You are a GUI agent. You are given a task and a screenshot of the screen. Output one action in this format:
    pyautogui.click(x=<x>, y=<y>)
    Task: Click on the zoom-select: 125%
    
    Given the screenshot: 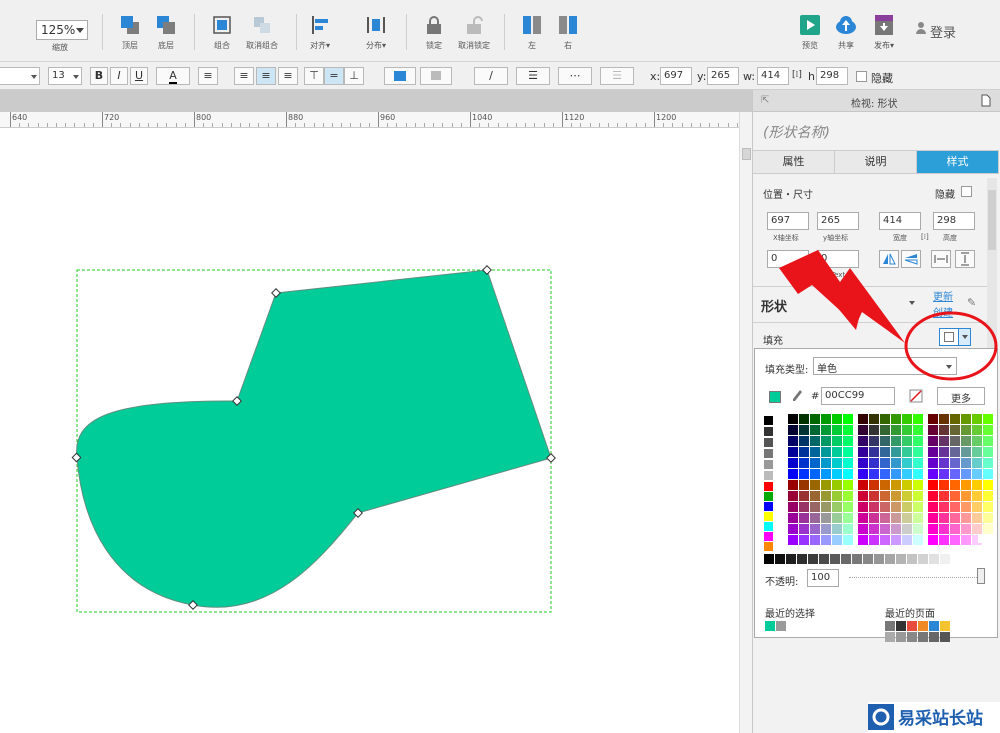 What is the action you would take?
    pyautogui.click(x=62, y=30)
    